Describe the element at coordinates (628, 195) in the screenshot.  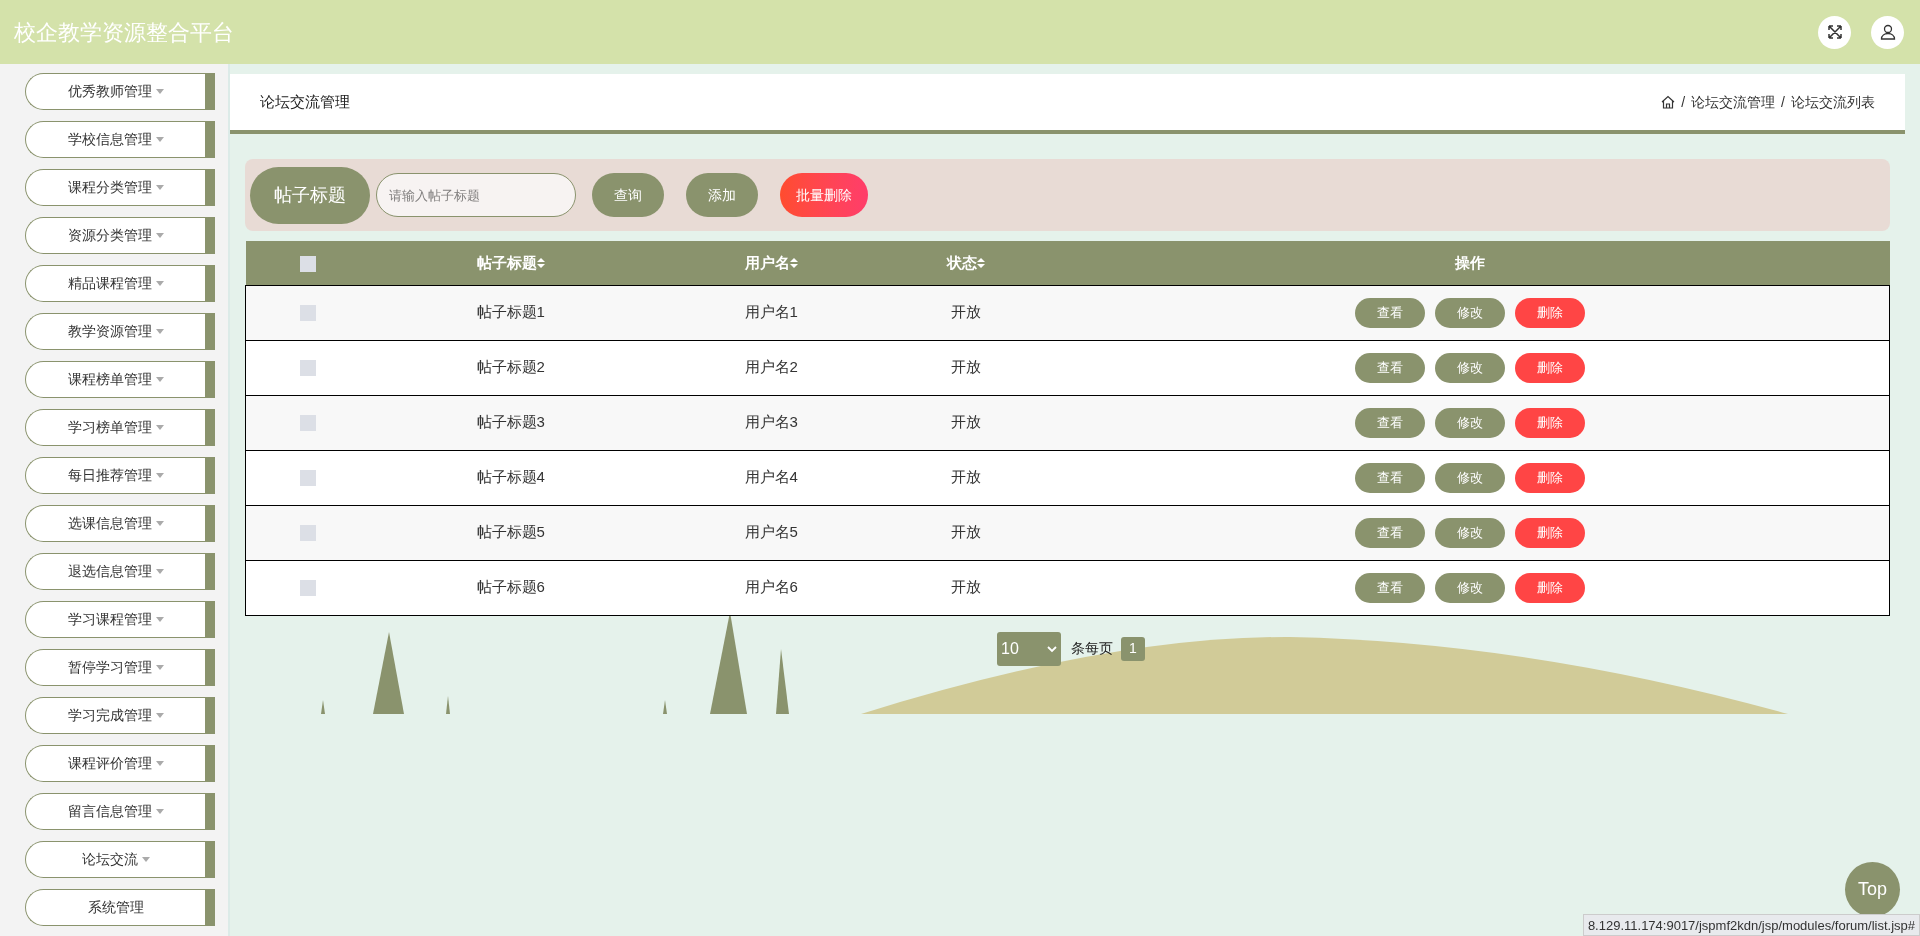
I see `toolbar-button: 查询` at that location.